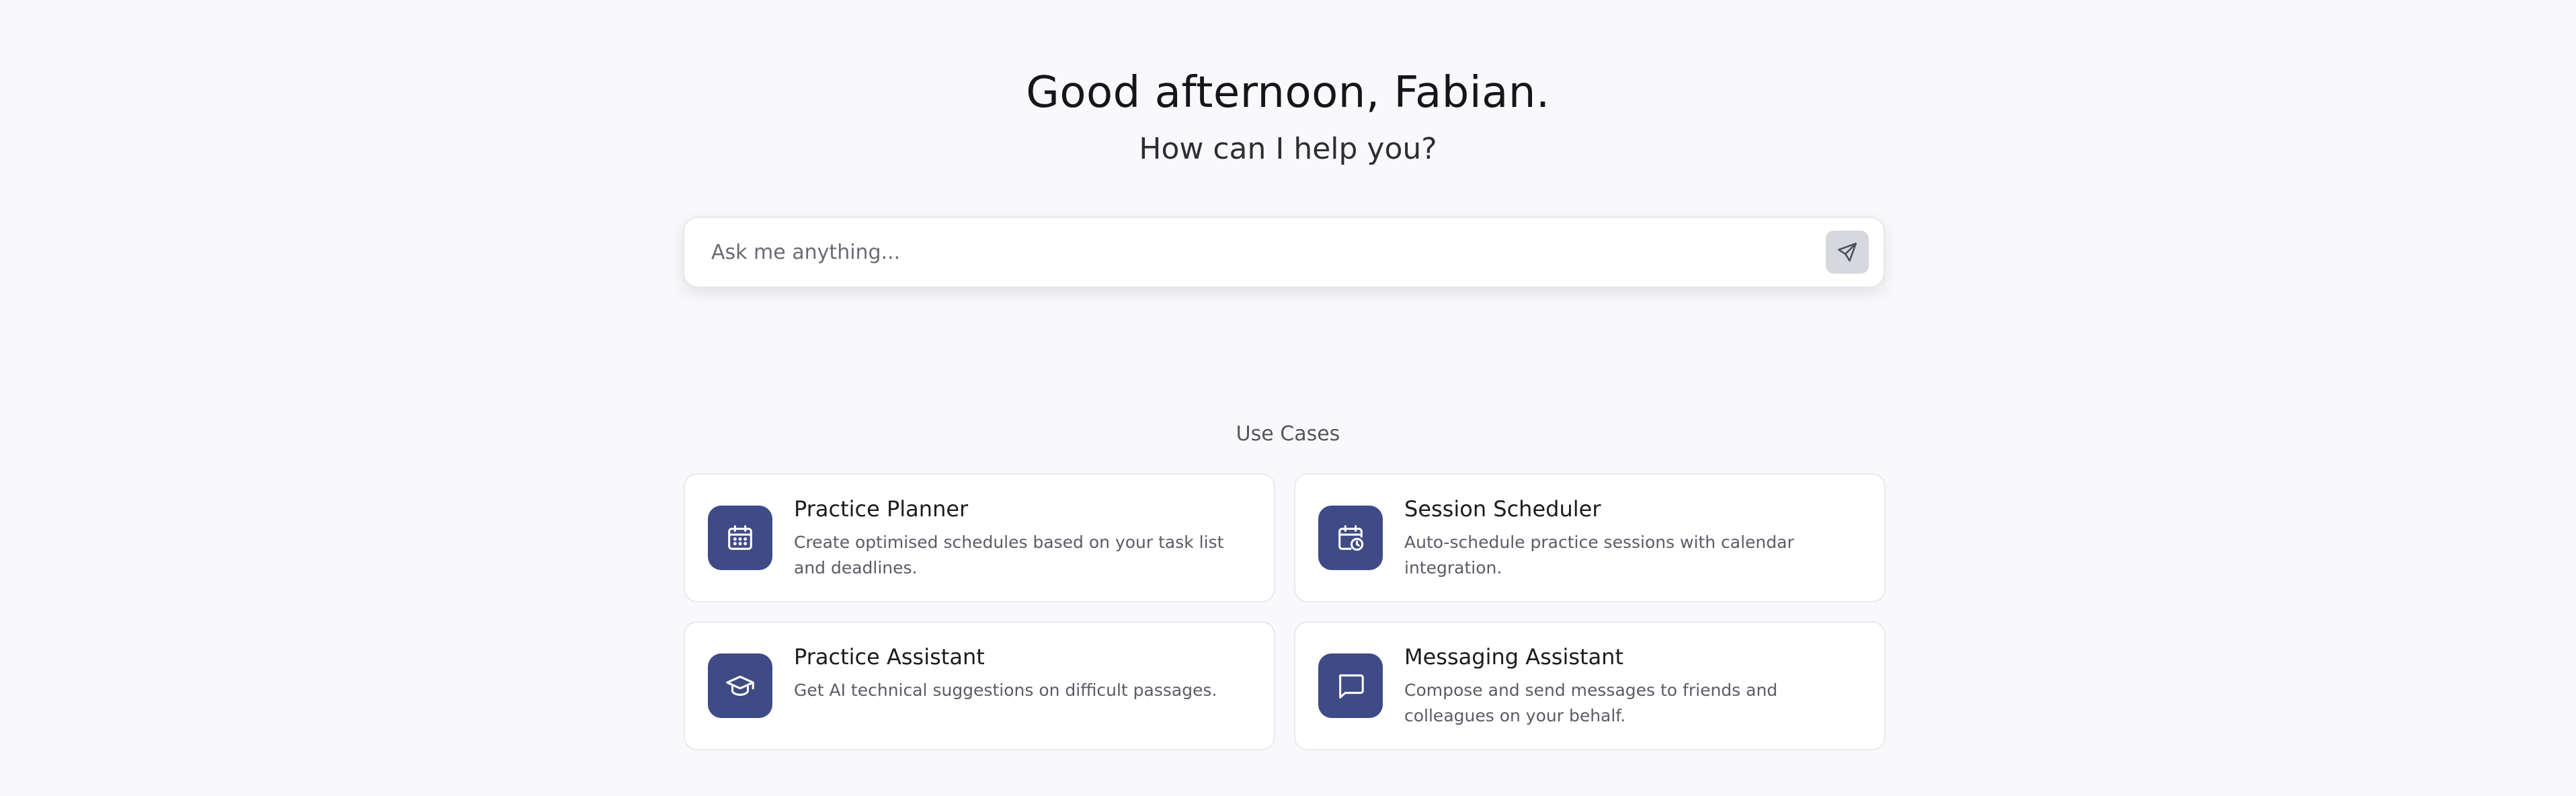 The image size is (2576, 796). I want to click on card-title: Session Scheduler, so click(1502, 509).